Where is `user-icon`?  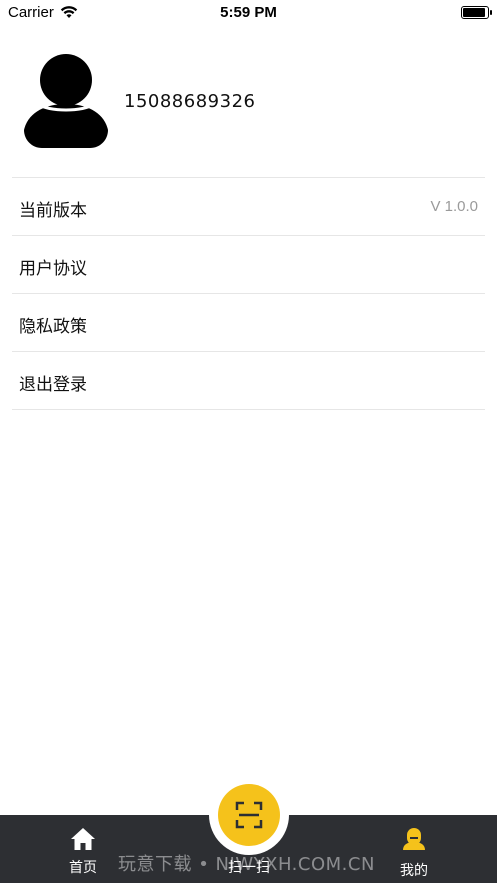
user-icon is located at coordinates (414, 839).